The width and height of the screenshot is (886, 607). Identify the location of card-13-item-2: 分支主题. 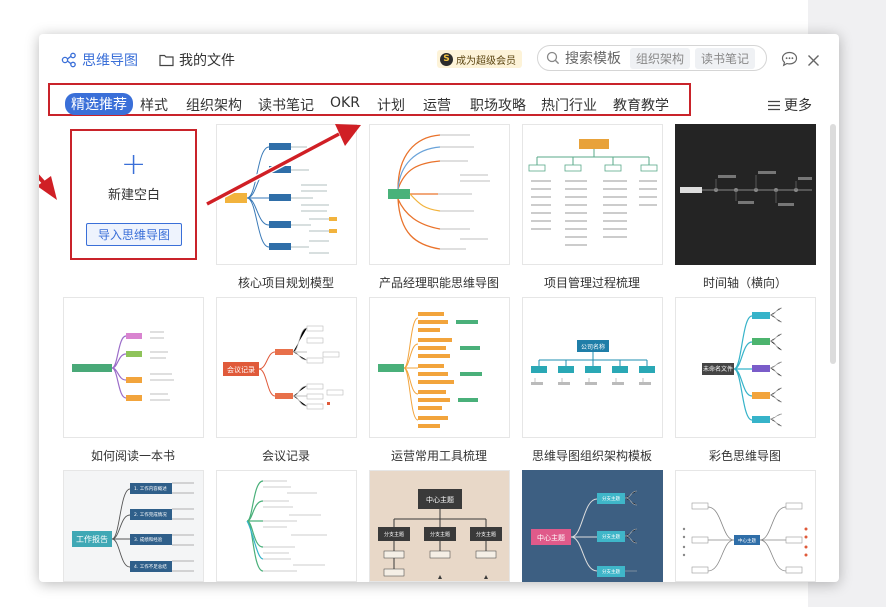
(611, 536).